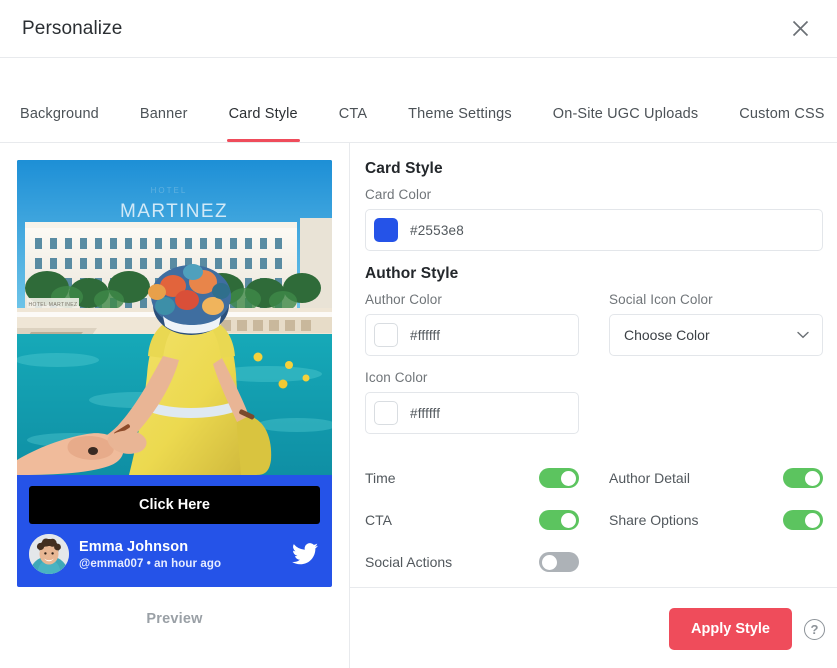  Describe the element at coordinates (559, 562) in the screenshot. I see `toggle-social-actions` at that location.